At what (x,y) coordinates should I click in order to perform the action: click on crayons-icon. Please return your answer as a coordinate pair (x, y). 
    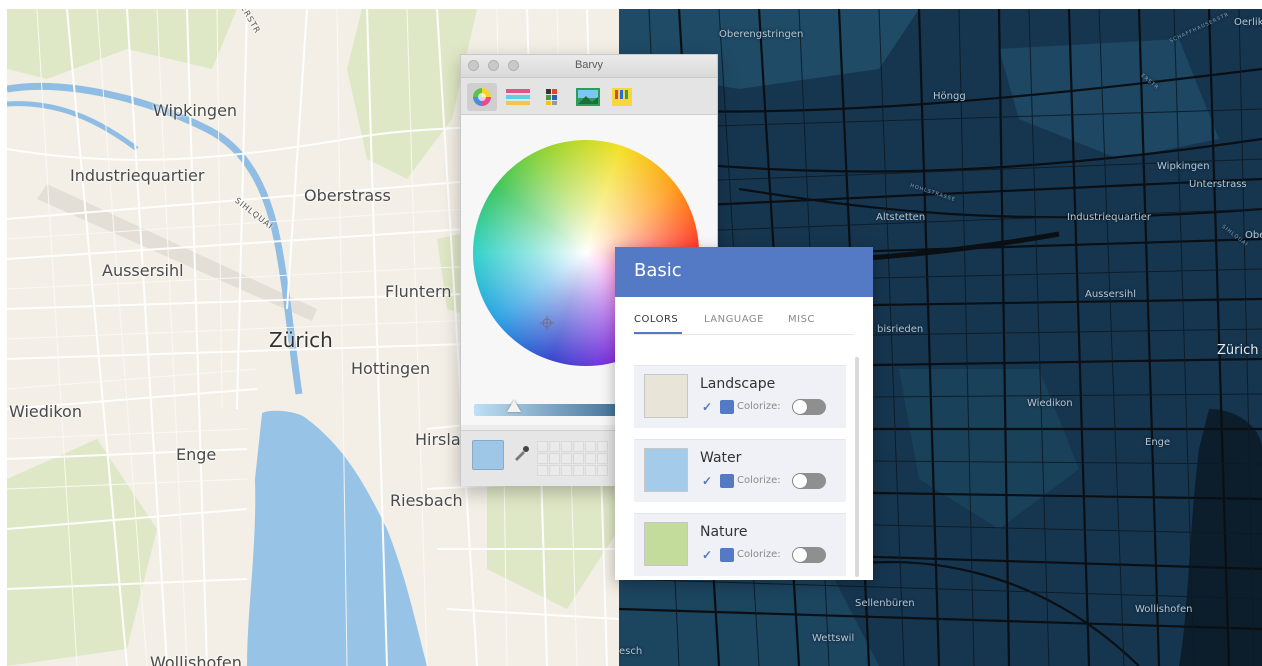
    Looking at the image, I should click on (622, 97).